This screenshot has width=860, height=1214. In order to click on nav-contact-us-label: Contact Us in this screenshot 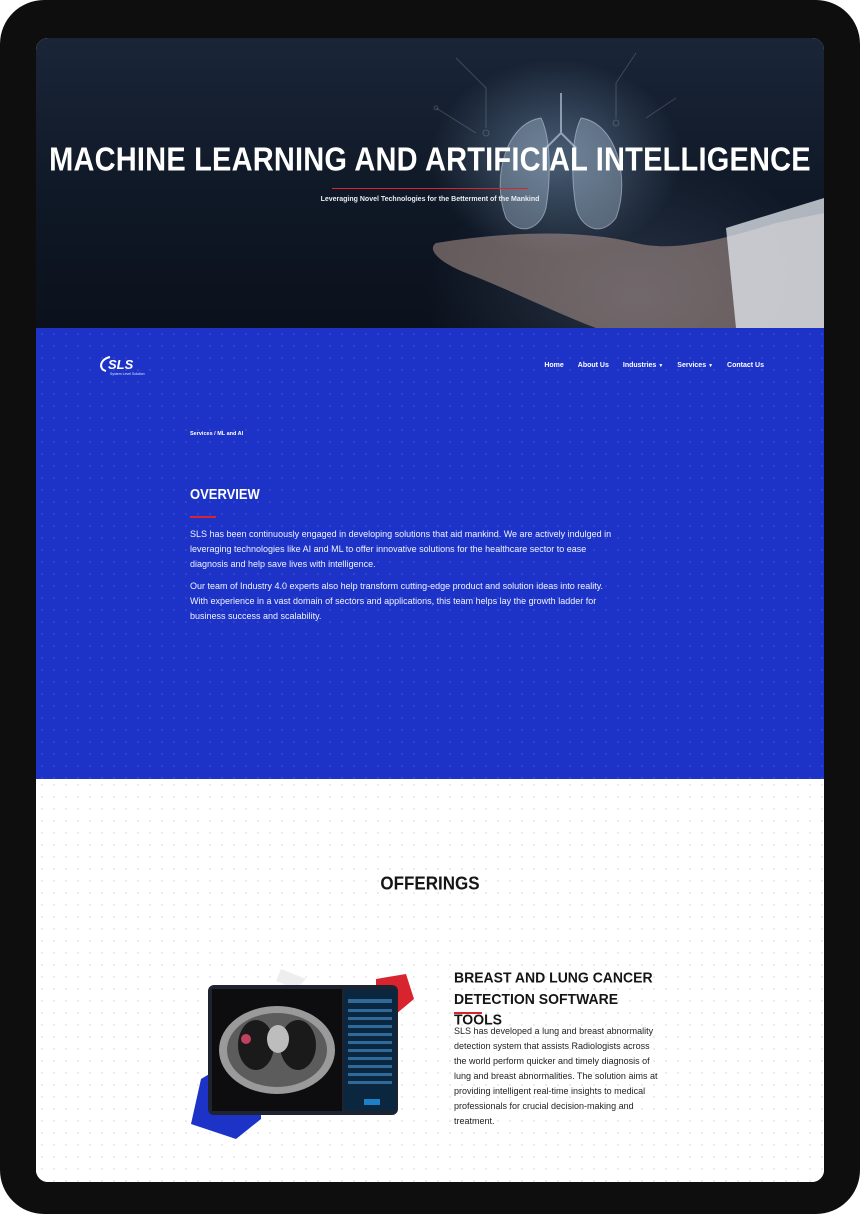, I will do `click(745, 365)`.